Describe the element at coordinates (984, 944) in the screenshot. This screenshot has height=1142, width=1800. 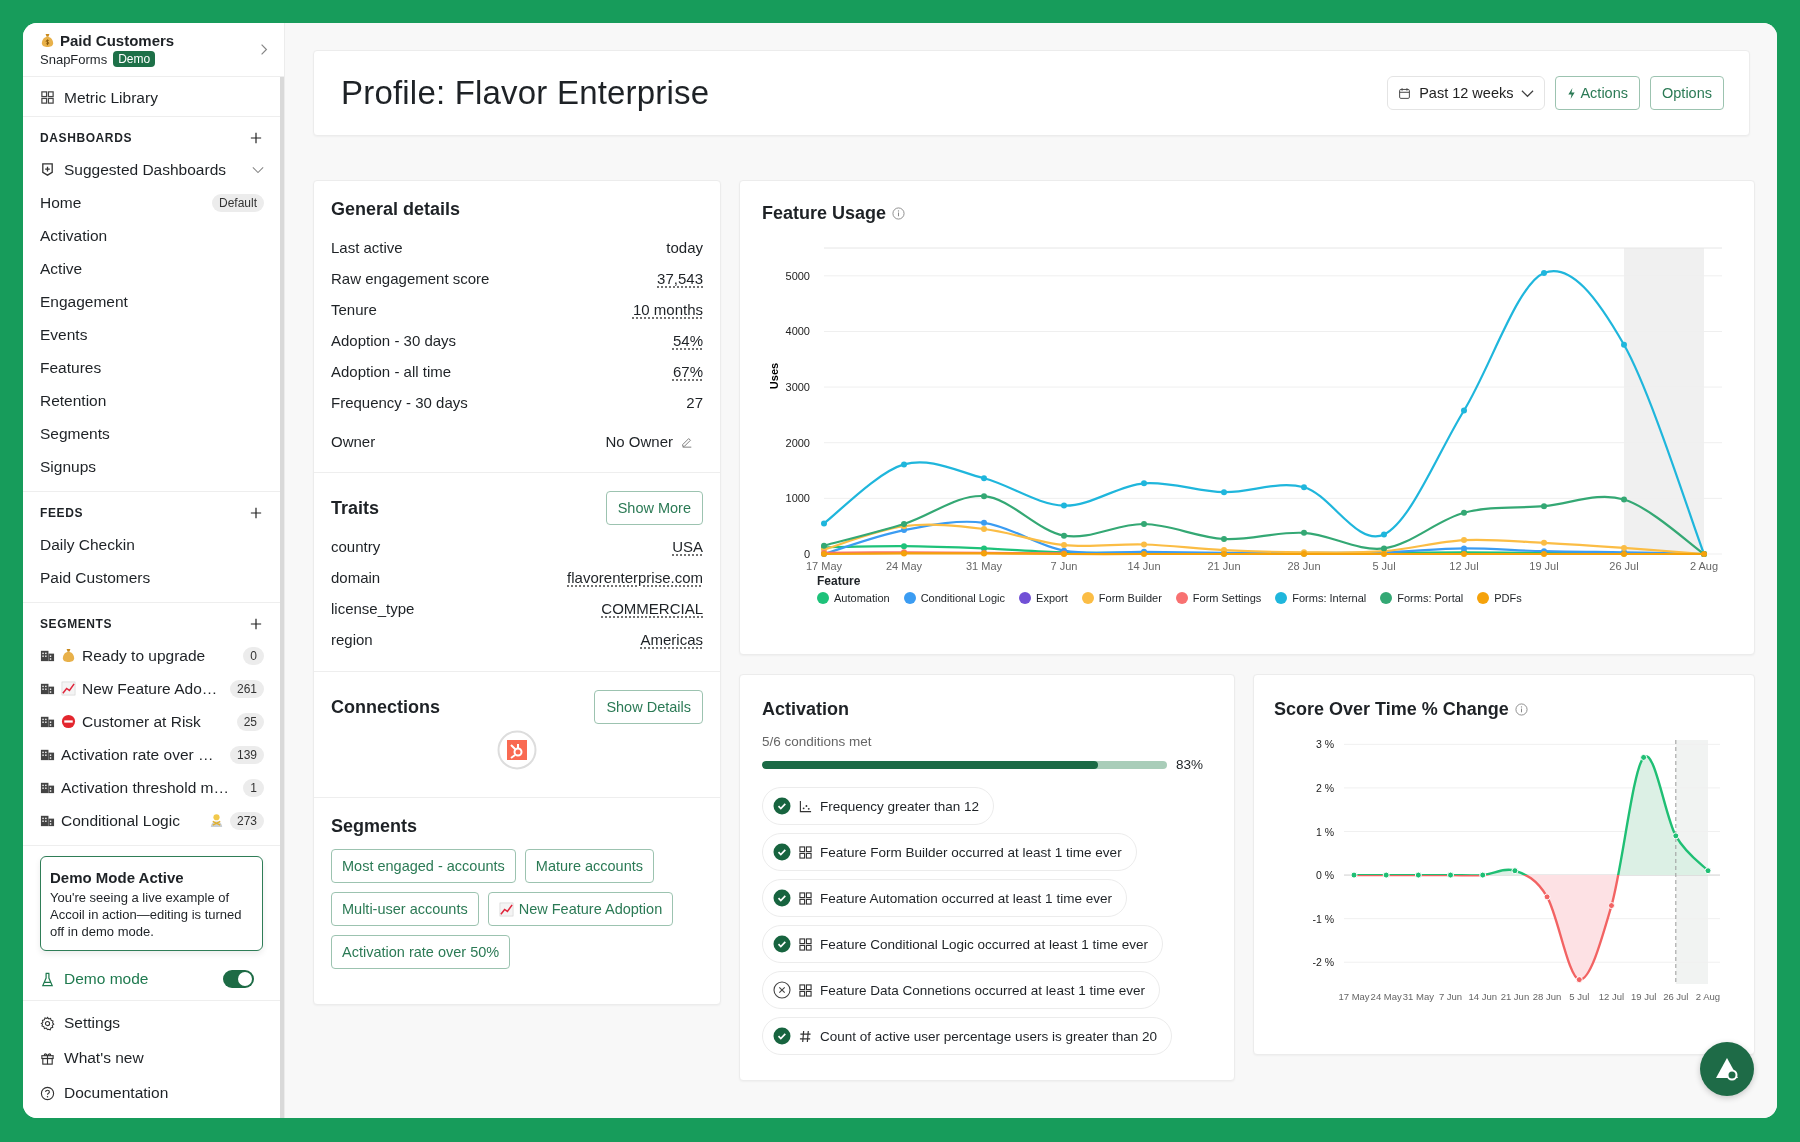
I see `condition-text: Feature Conditional Logic occurred at least 1 time ever` at that location.